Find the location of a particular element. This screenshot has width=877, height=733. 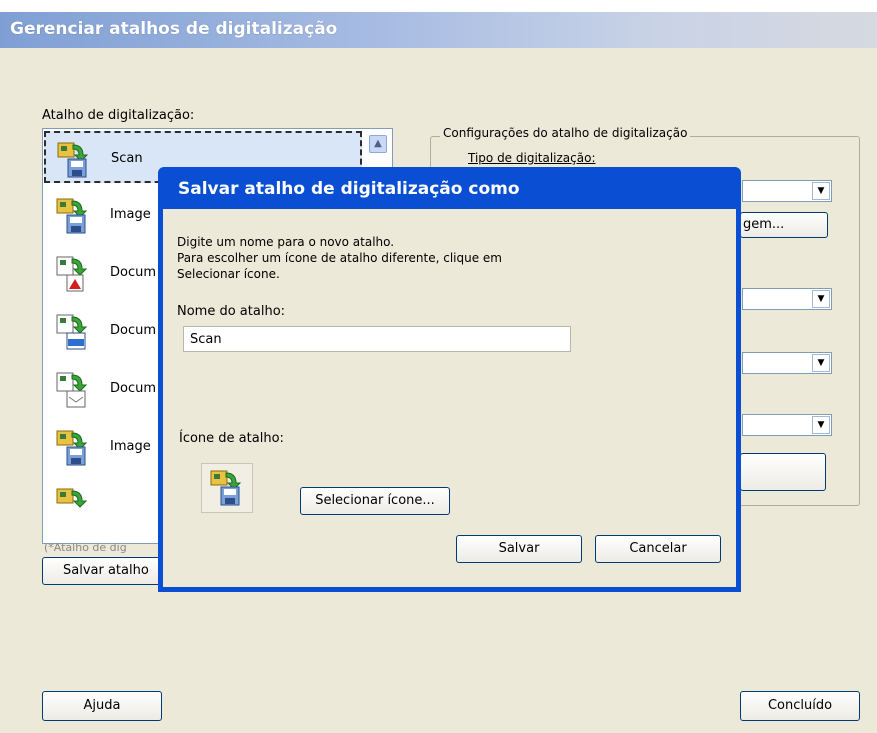

shortcut-note: (*Atalho de dig is located at coordinates (85, 547).